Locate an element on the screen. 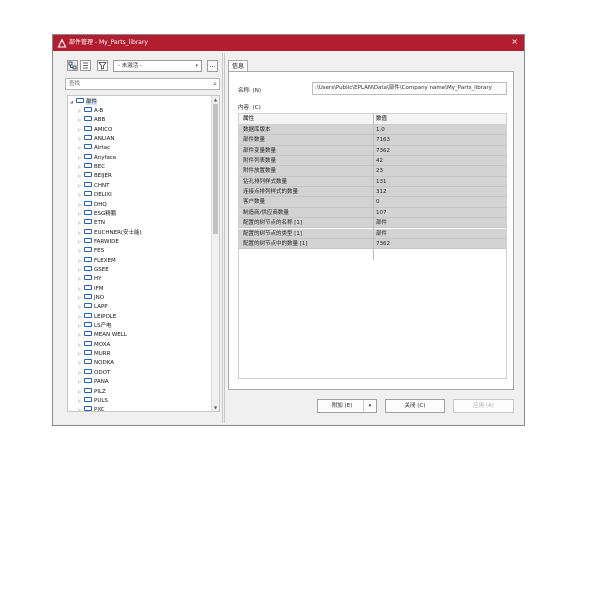 This screenshot has height=600, width=600. tree-node: ▷ ETN is located at coordinates (91, 222).